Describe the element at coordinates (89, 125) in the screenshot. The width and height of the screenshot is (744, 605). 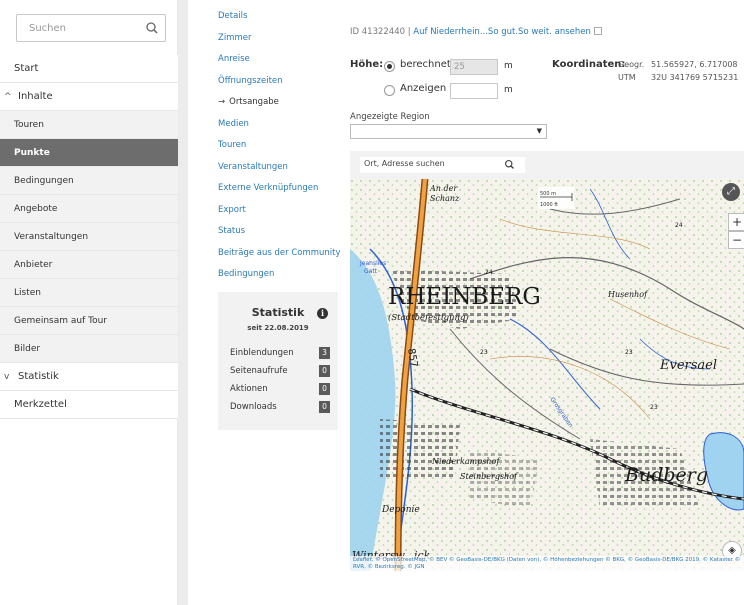
I see `nav-item-touren: Touren` at that location.